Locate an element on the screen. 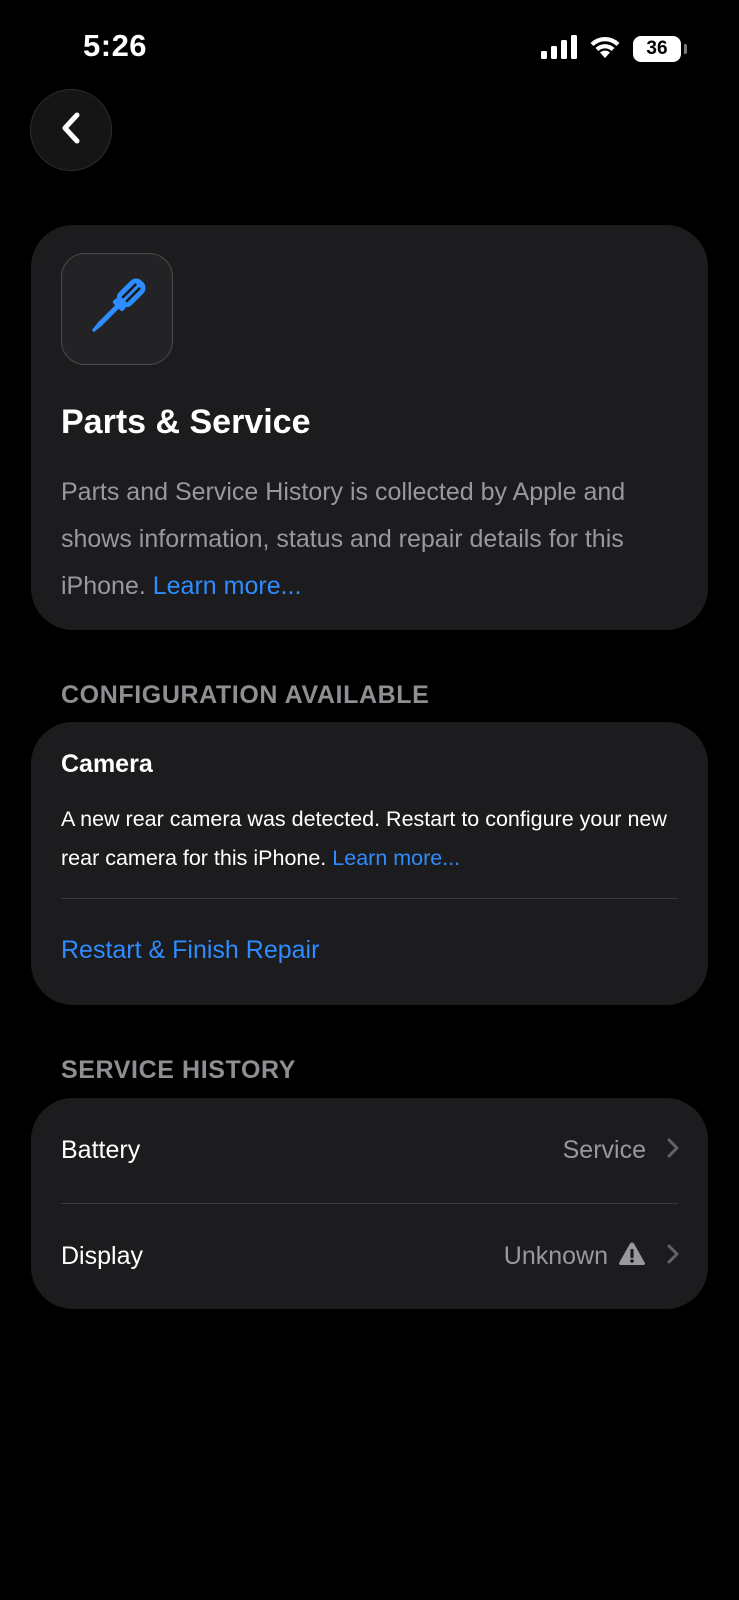 The height and width of the screenshot is (1600, 739). status-icons: 36 is located at coordinates (614, 49).